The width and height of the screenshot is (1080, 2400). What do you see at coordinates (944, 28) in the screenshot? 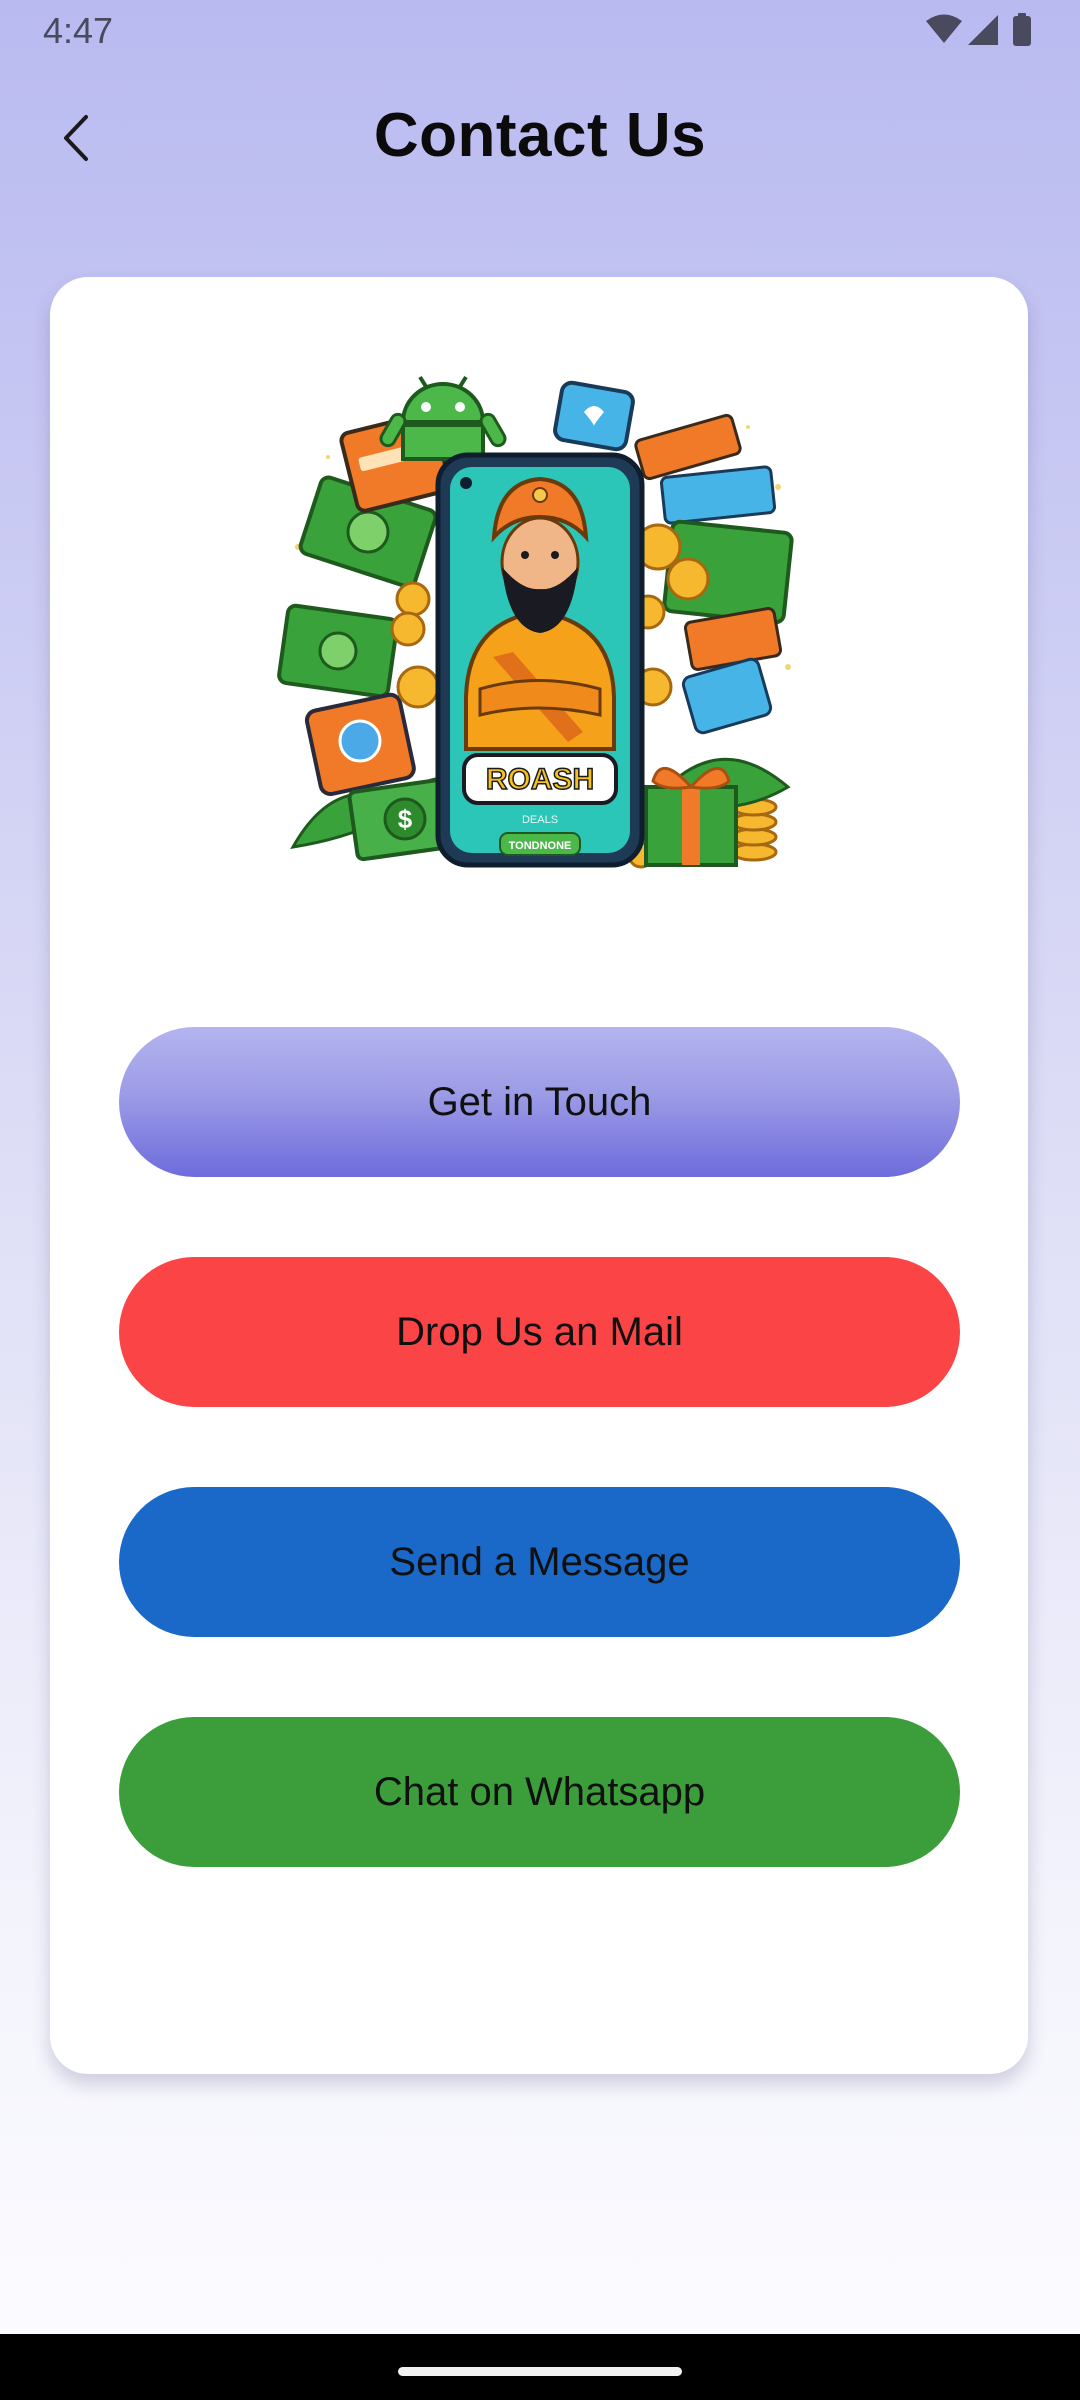
I see `wifi-icon` at bounding box center [944, 28].